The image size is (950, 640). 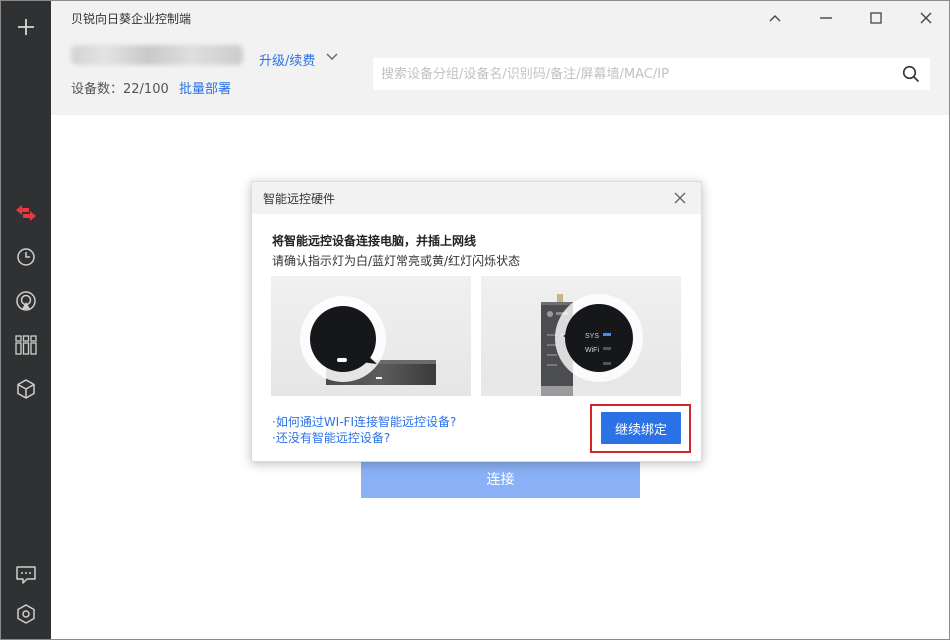 What do you see at coordinates (332, 57) in the screenshot?
I see `chevron-down-icon` at bounding box center [332, 57].